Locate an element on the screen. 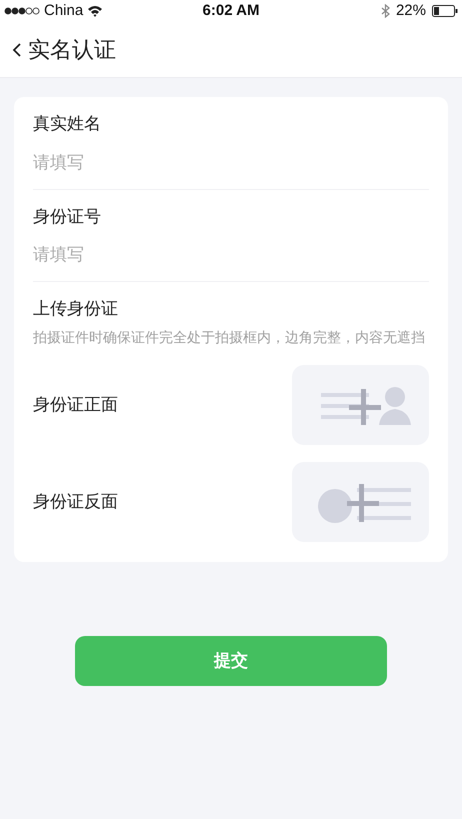 This screenshot has height=819, width=462. signal-icon is located at coordinates (22, 11).